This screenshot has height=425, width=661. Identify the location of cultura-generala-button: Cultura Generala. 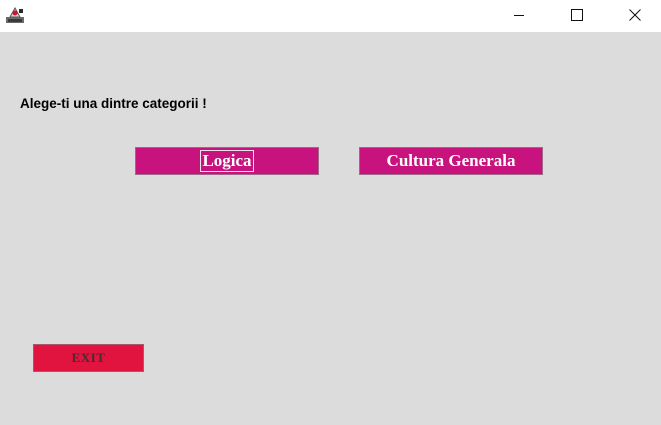
(451, 161).